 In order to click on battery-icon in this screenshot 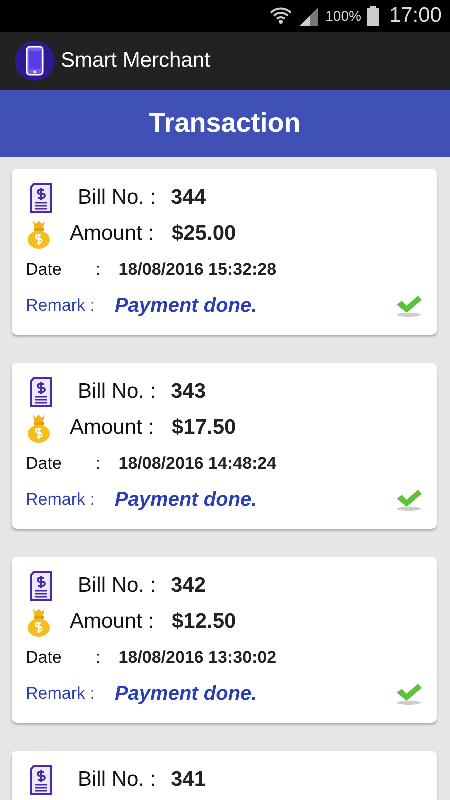, I will do `click(373, 16)`.